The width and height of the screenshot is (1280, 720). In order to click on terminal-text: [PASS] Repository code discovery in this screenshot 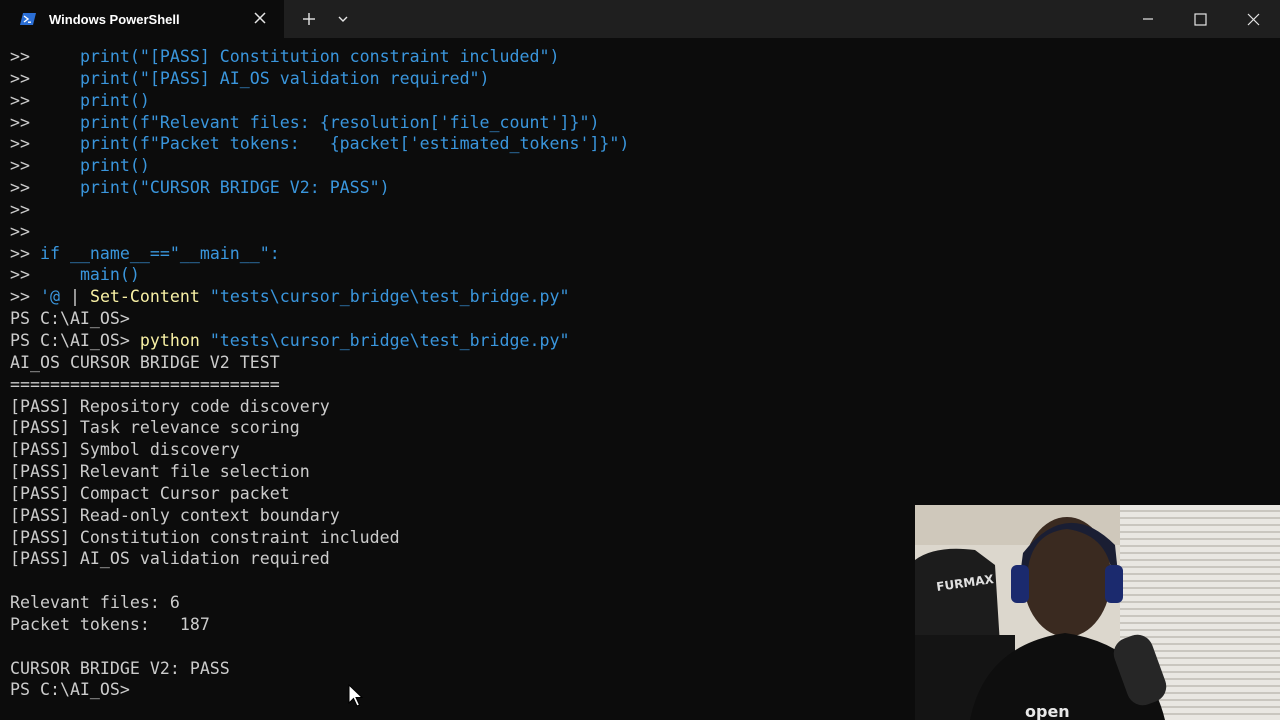, I will do `click(170, 406)`.